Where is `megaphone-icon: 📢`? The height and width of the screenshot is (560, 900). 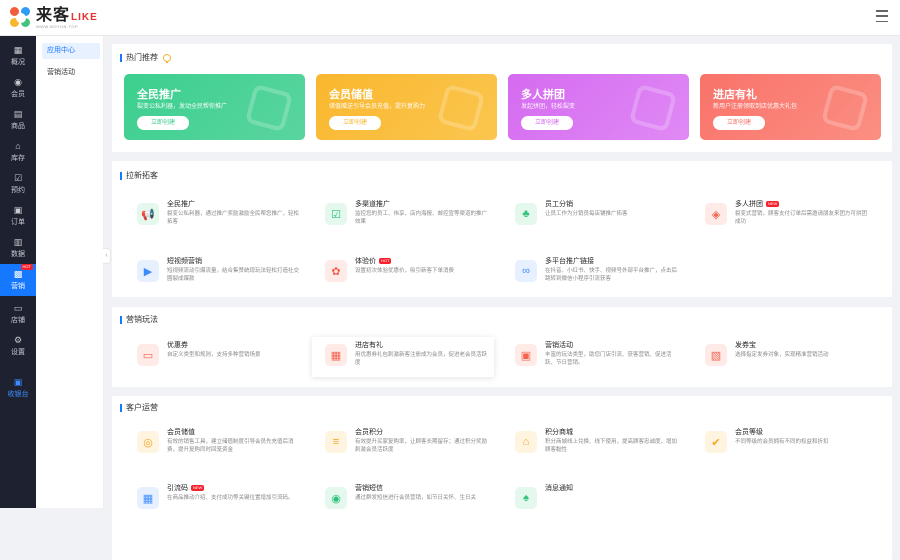 megaphone-icon: 📢 is located at coordinates (148, 214).